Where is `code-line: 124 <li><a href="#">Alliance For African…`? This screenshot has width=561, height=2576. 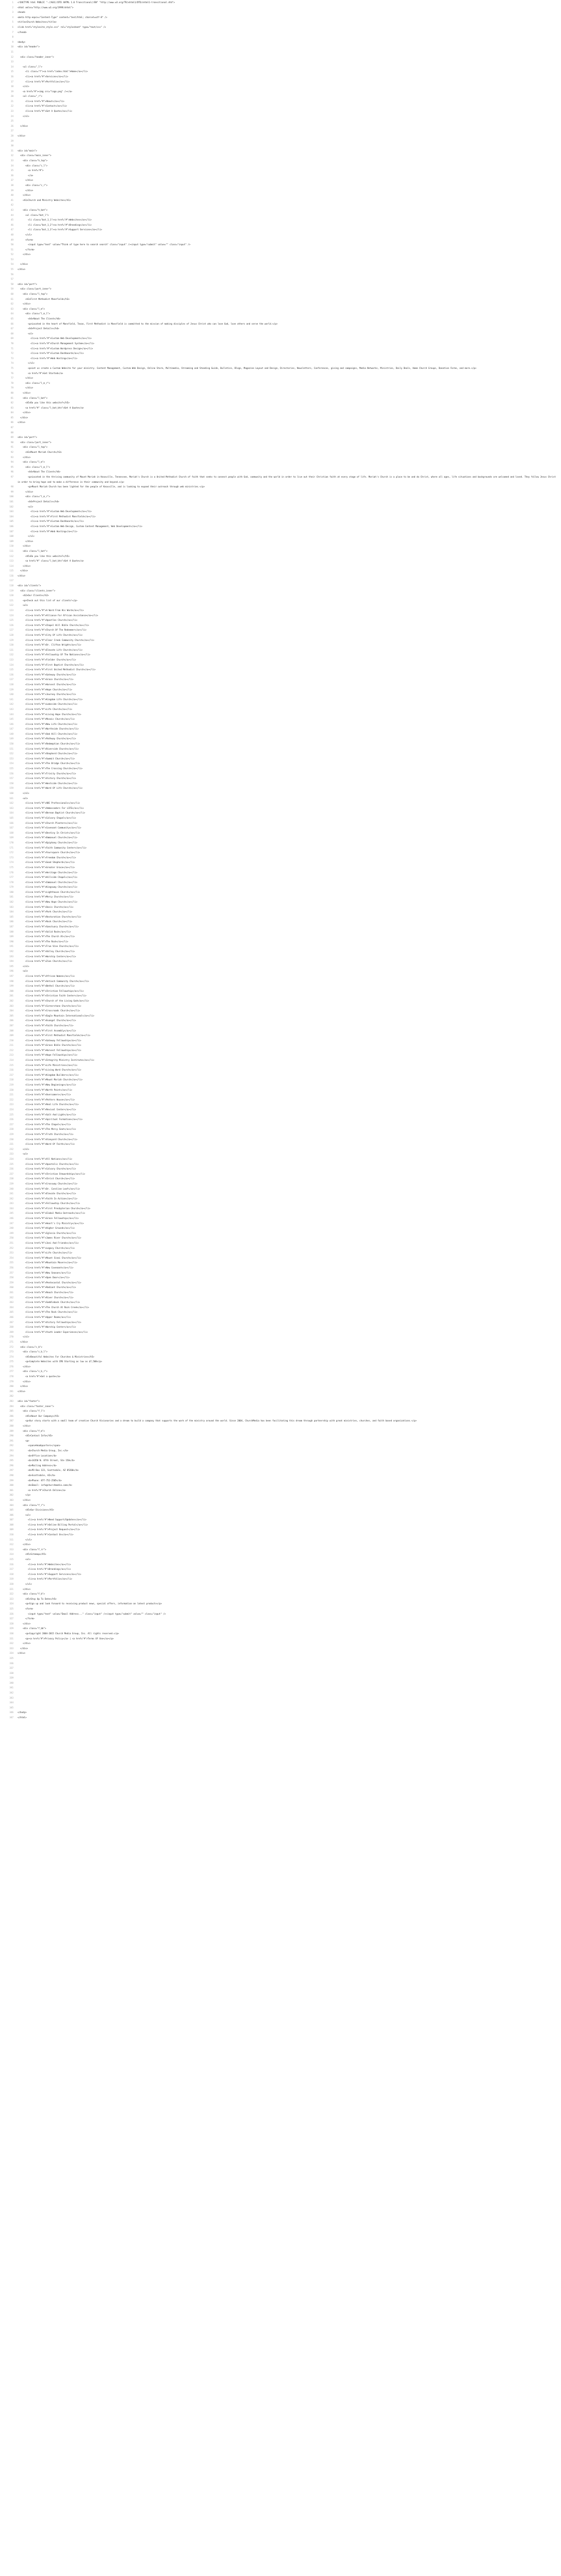 code-line: 124 <li><a href="#">Alliance For African… is located at coordinates (280, 615).